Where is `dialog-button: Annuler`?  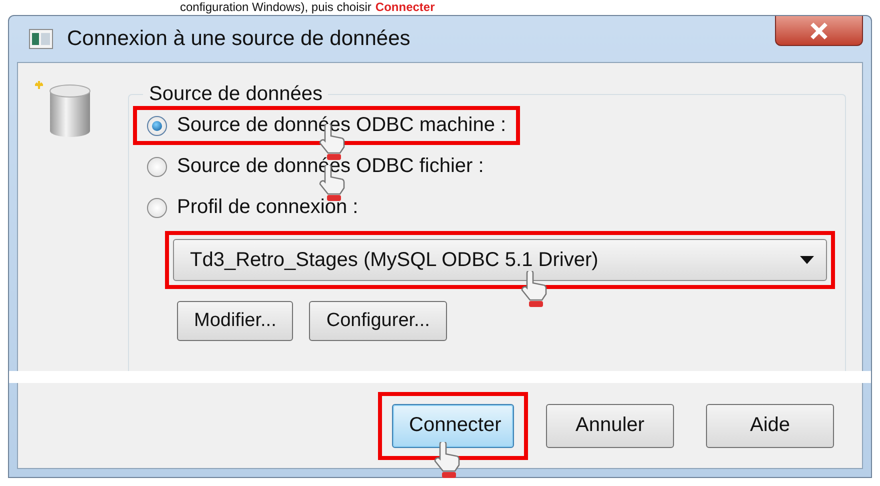 dialog-button: Annuler is located at coordinates (610, 426).